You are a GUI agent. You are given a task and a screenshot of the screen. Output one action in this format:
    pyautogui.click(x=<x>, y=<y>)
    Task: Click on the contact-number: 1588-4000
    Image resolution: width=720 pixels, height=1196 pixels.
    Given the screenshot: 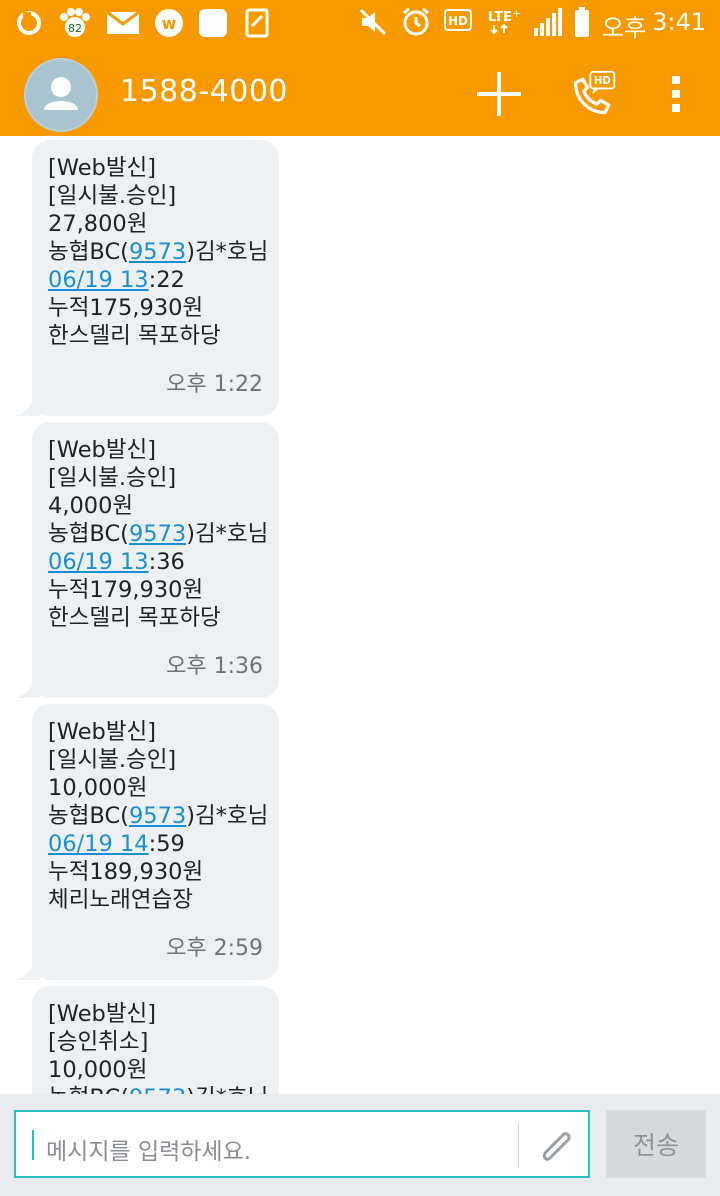 What is the action you would take?
    pyautogui.click(x=204, y=91)
    